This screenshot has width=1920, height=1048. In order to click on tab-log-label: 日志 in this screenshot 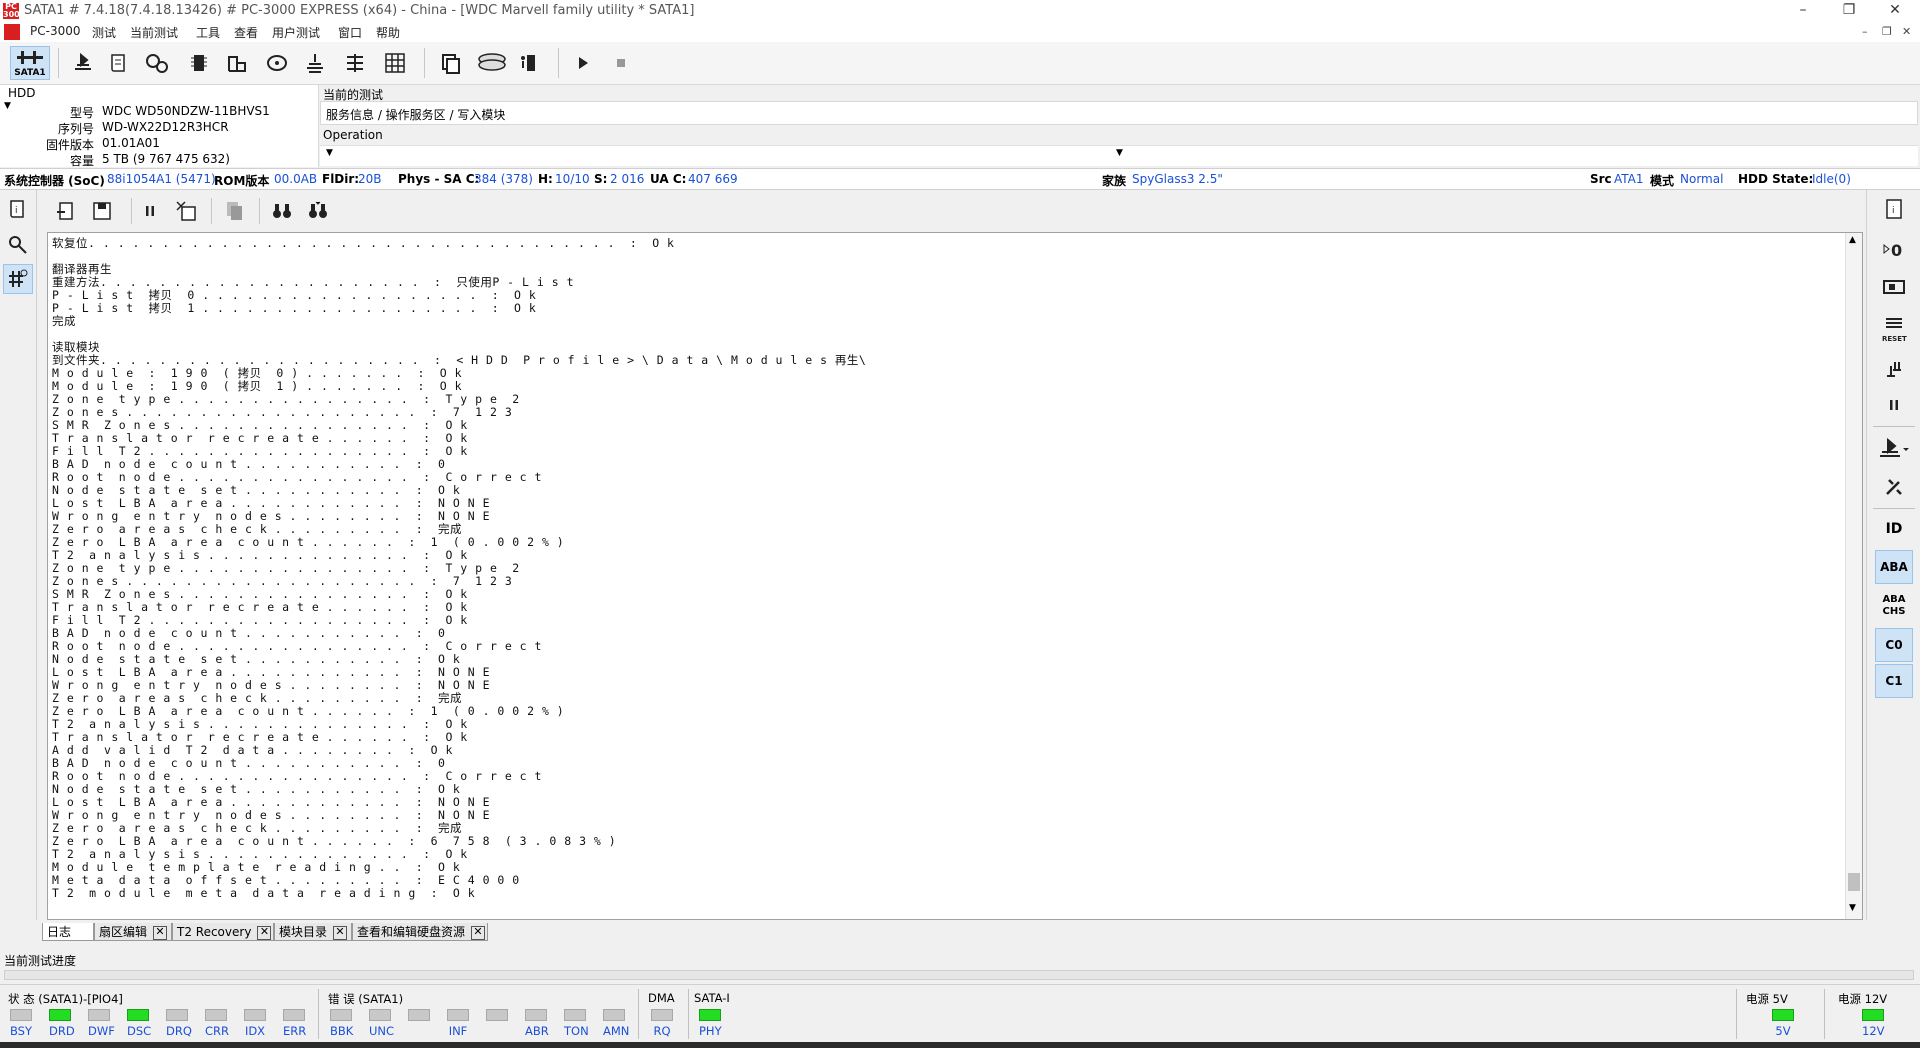, I will do `click(59, 932)`.